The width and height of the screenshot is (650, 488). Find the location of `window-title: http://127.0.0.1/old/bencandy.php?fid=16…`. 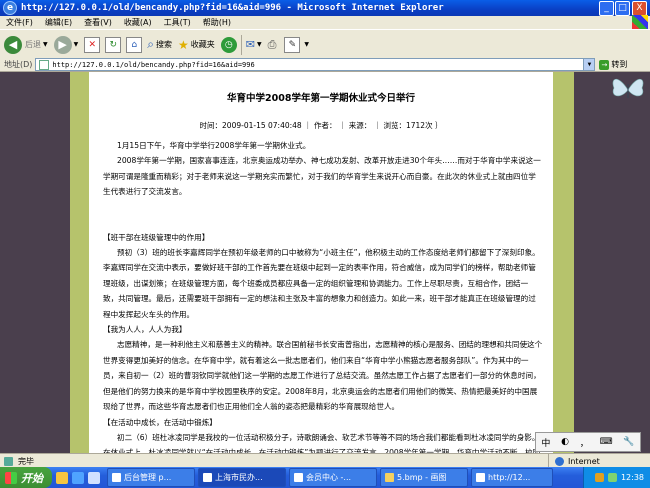

window-title: http://127.0.0.1/old/bencandy.php?fid=16… is located at coordinates (232, 8).